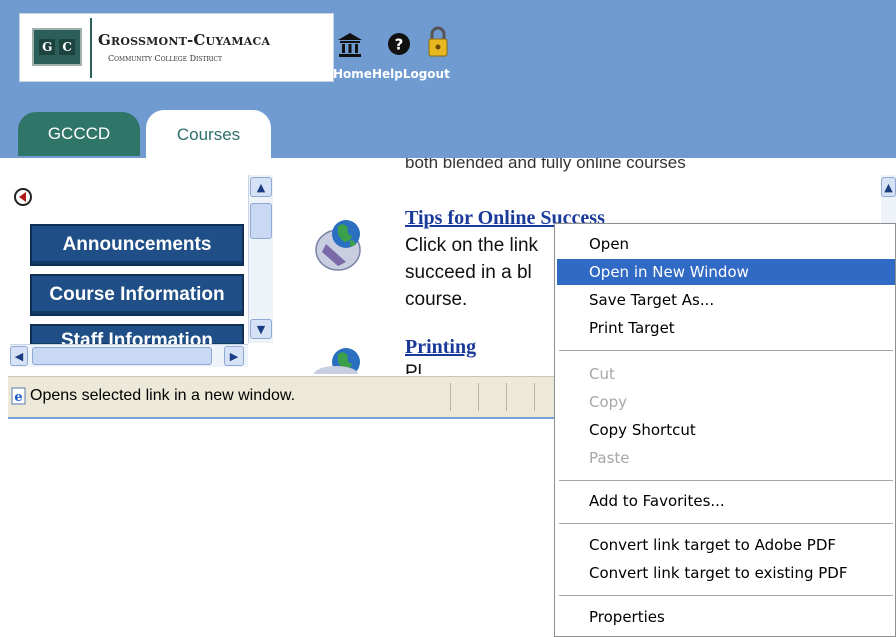  I want to click on lock-icon, so click(438, 42).